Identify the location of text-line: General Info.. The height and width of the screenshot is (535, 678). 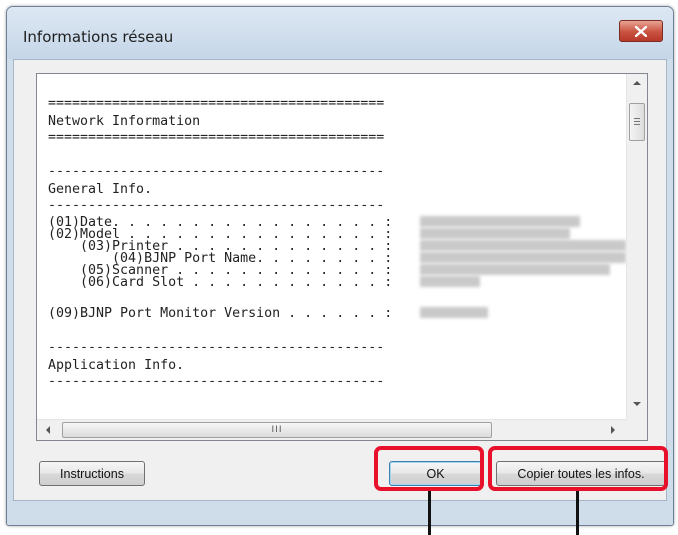
(100, 189).